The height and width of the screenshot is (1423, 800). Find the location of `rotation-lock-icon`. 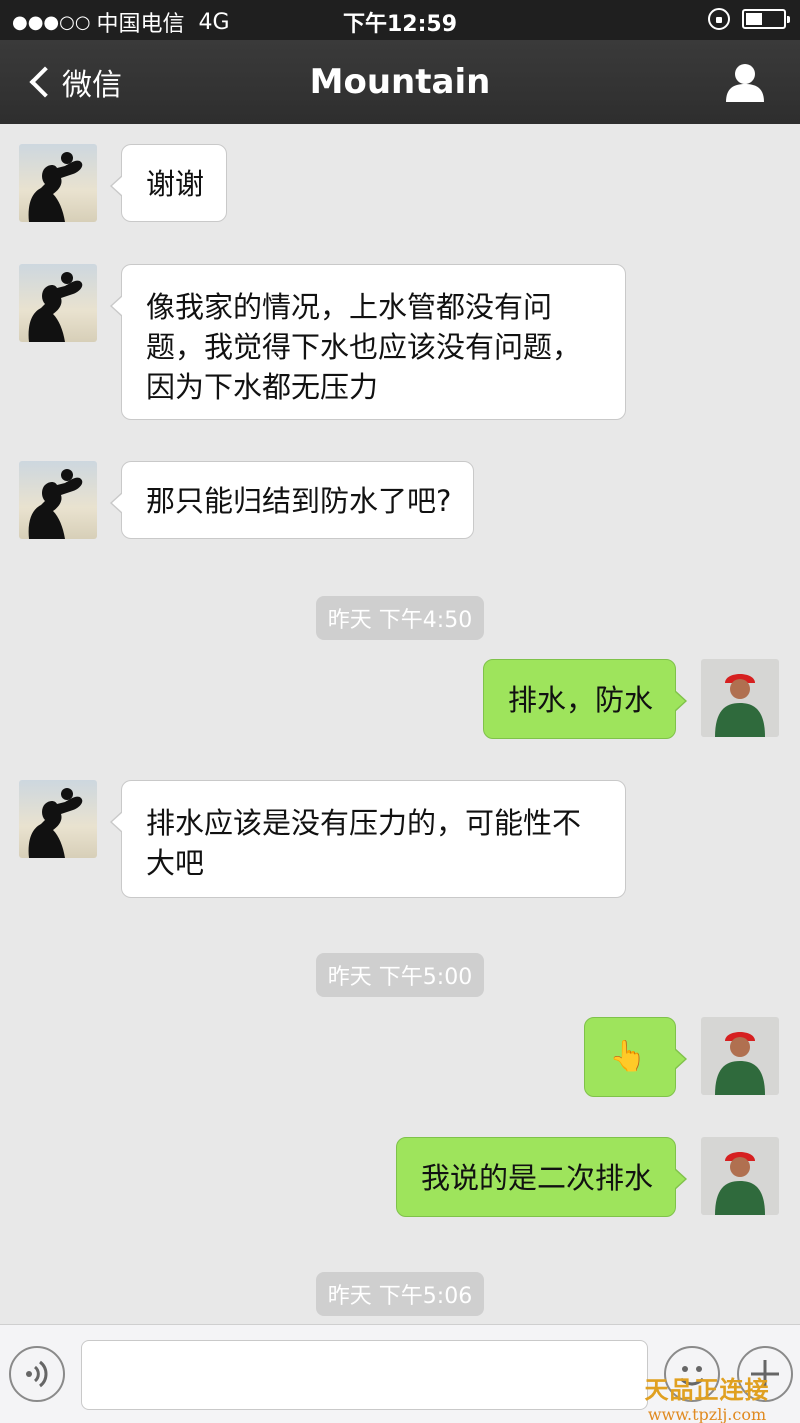

rotation-lock-icon is located at coordinates (719, 19).